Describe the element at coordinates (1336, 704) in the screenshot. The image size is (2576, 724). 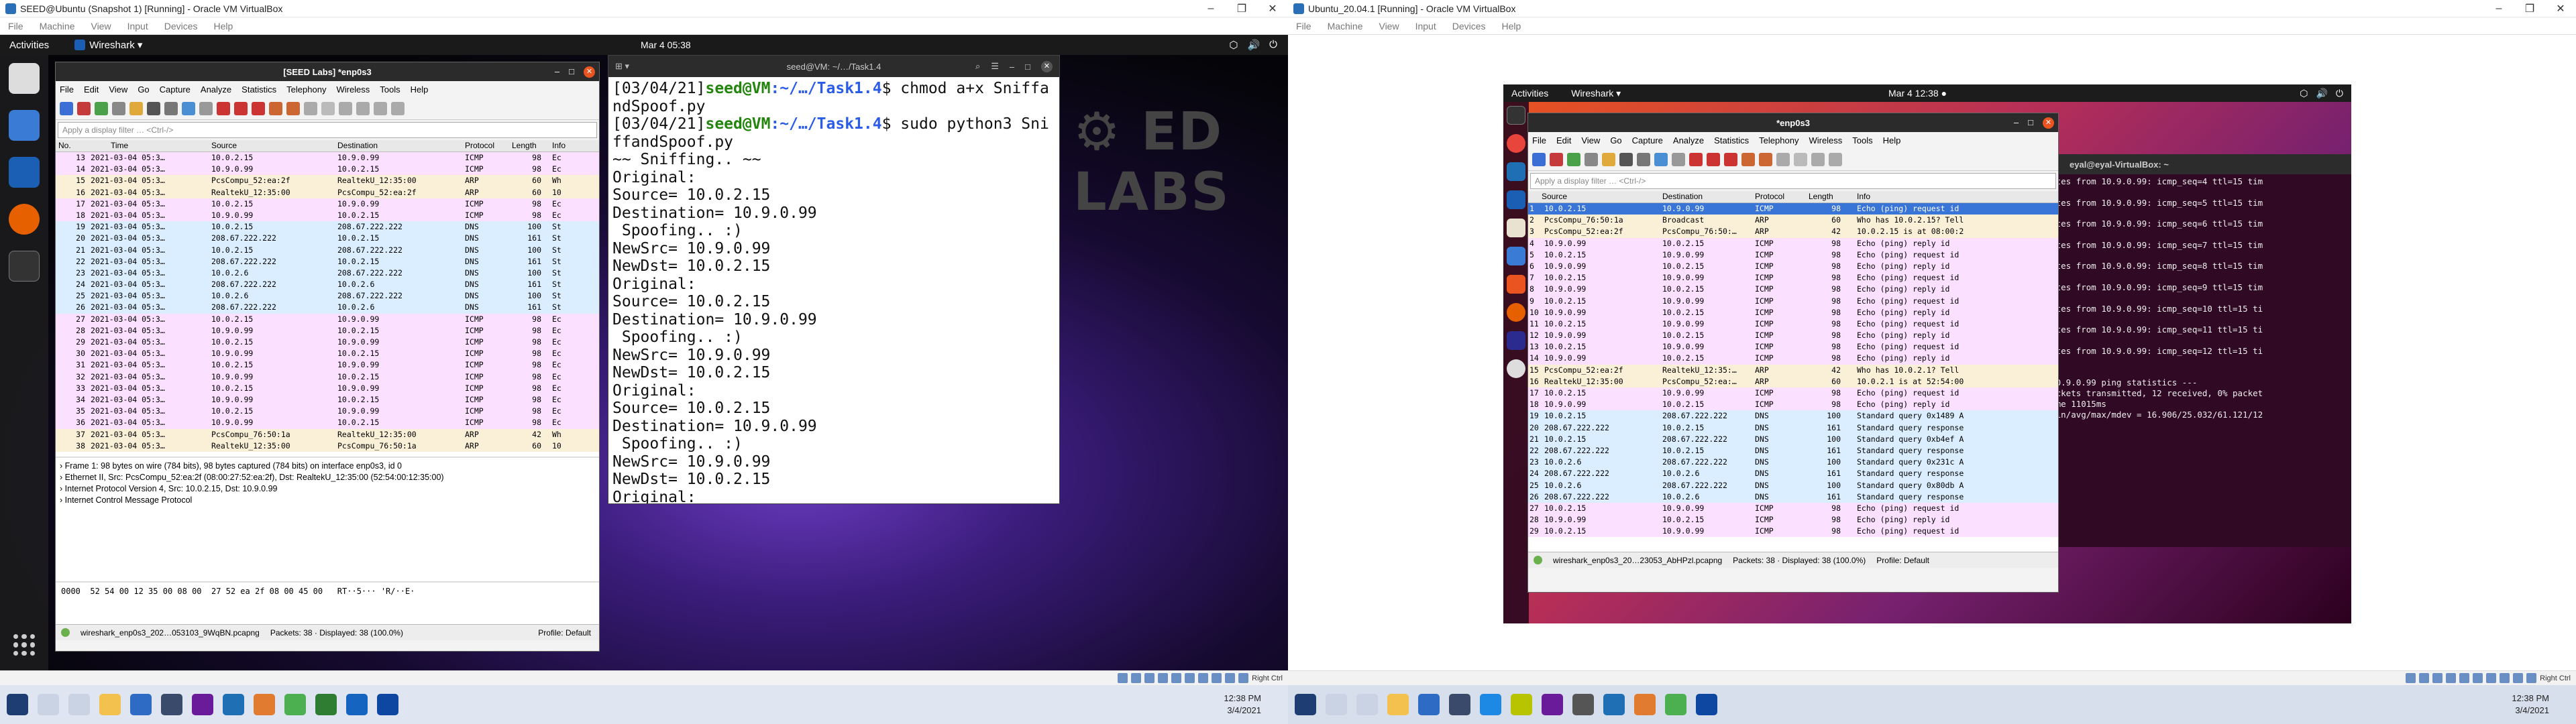
I see `search-icon` at that location.